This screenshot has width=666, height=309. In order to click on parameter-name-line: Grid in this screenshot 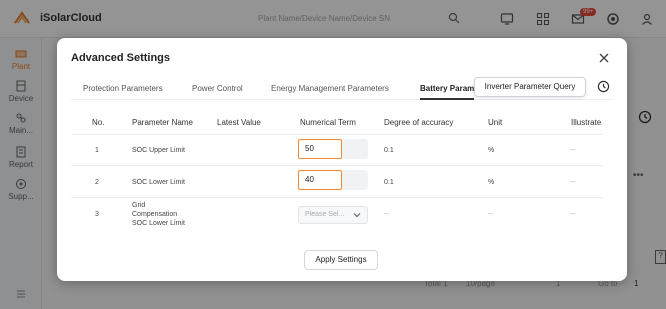, I will do `click(139, 205)`.